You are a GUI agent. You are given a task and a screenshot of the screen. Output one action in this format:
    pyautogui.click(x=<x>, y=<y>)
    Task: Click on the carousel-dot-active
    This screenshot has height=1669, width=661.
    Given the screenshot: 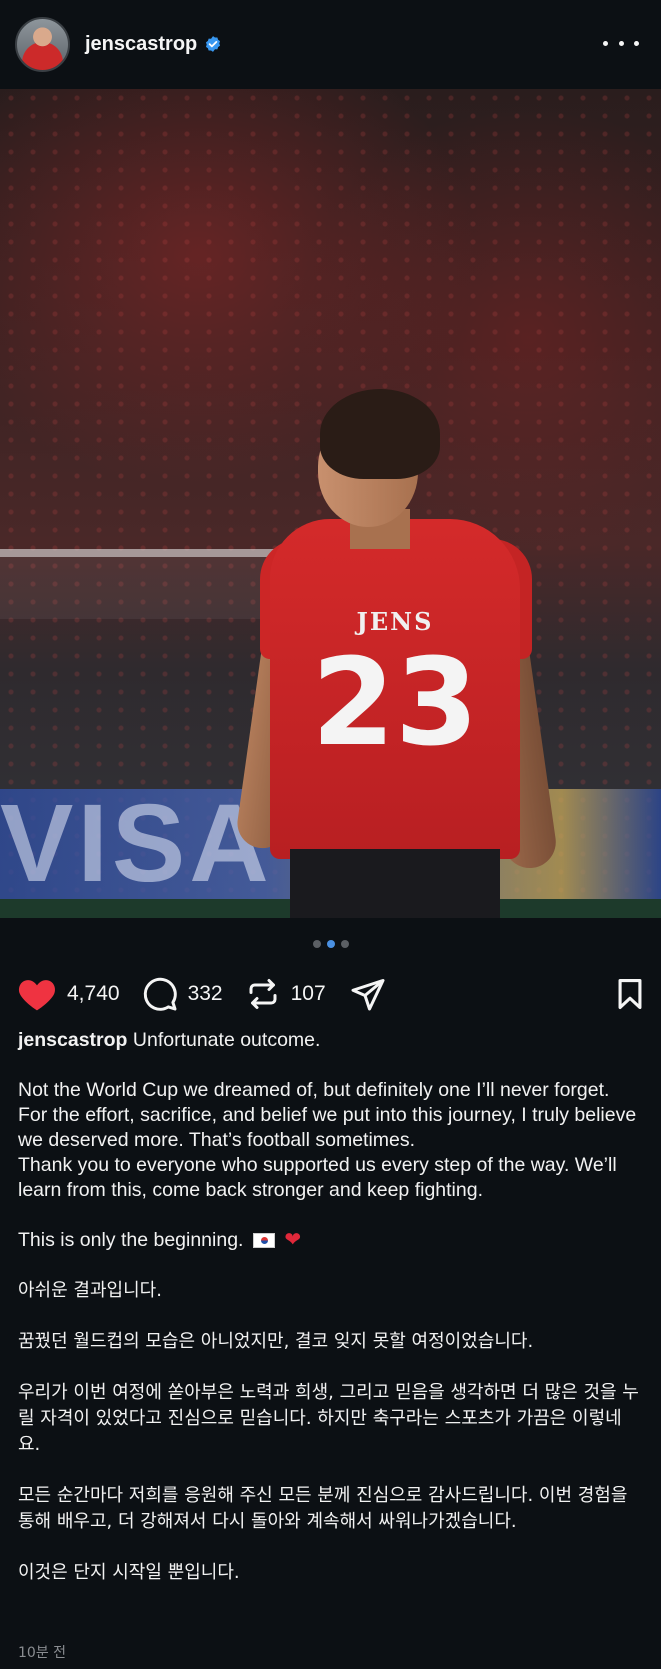 What is the action you would take?
    pyautogui.click(x=330, y=944)
    